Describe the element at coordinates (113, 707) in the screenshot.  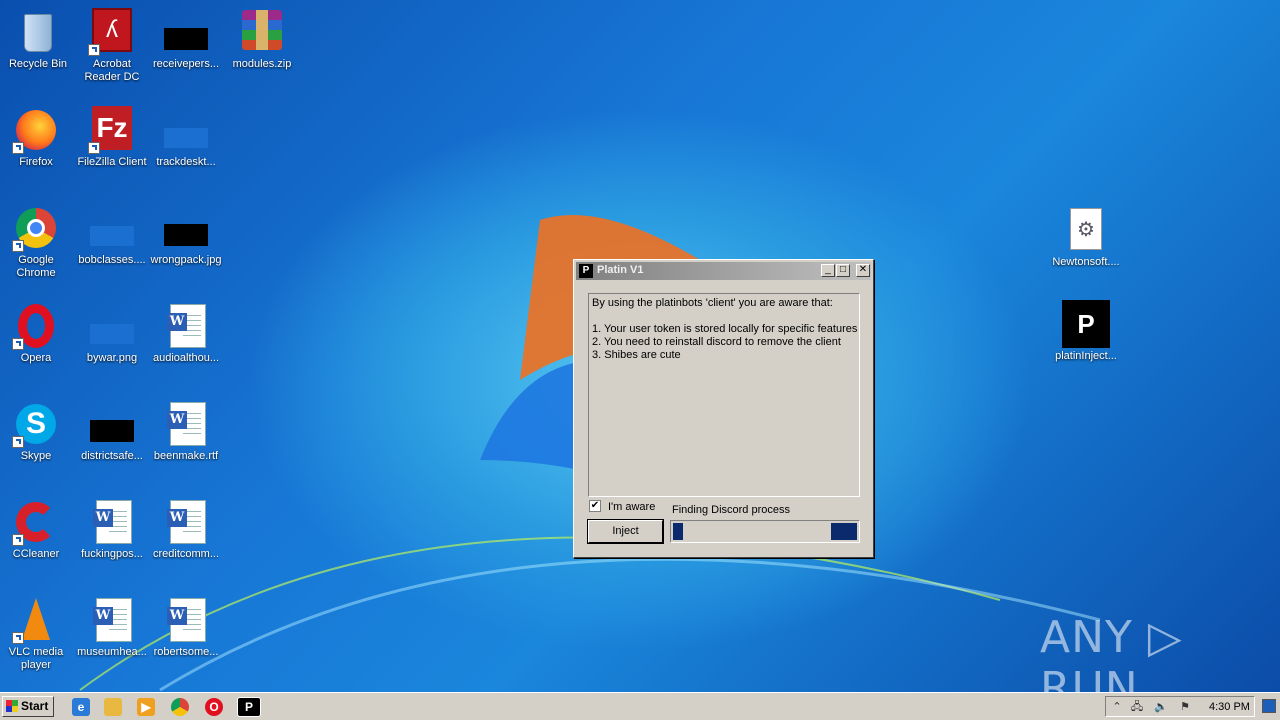
I see `file-explorer-icon` at that location.